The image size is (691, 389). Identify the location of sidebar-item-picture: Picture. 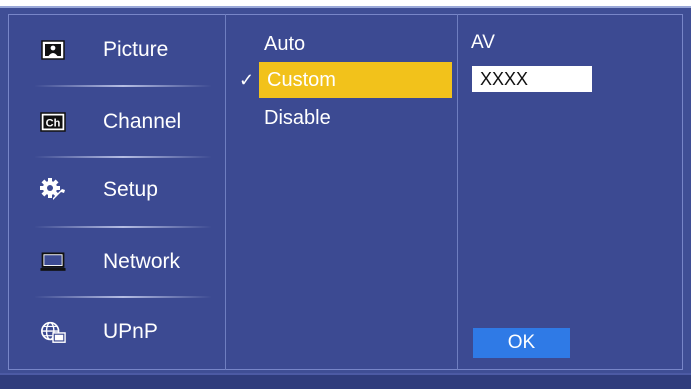
(104, 50).